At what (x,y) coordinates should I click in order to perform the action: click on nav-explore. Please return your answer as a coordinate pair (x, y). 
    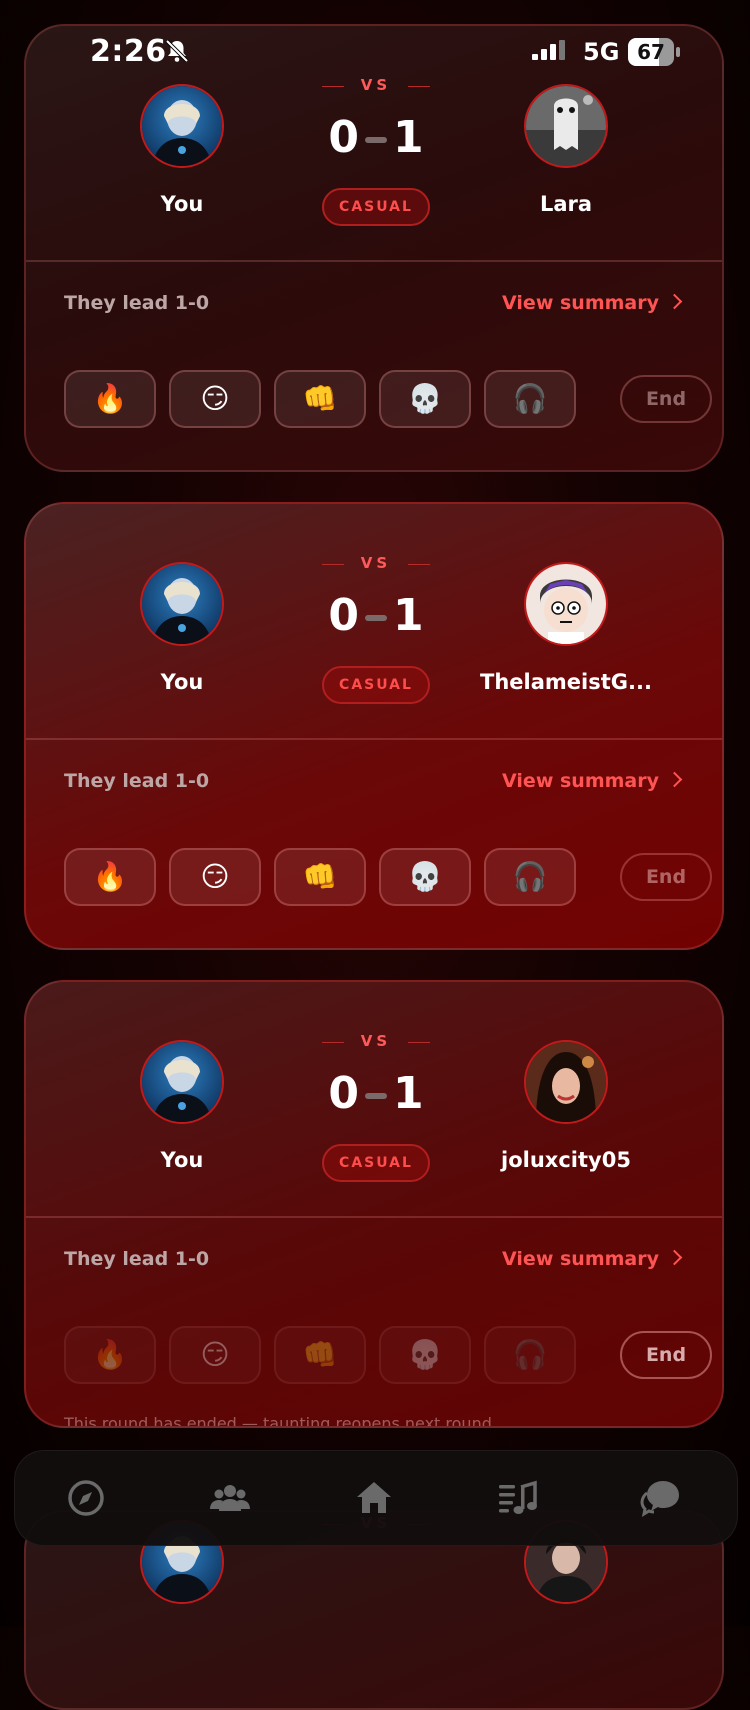
    Looking at the image, I should click on (86, 1498).